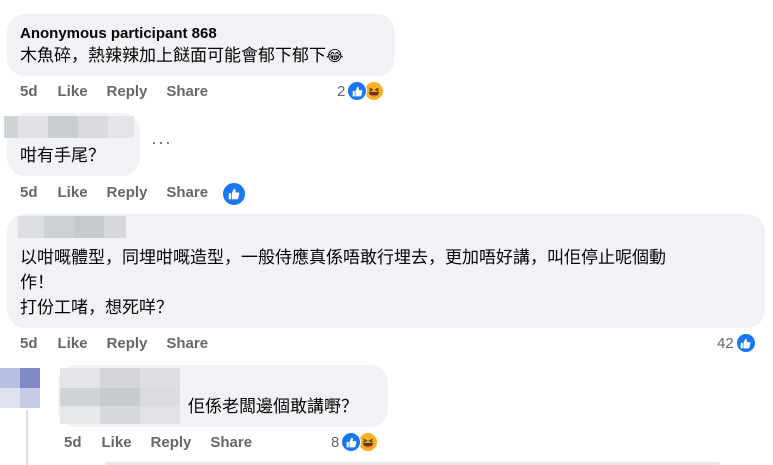  I want to click on laugh-emoji: 😂, so click(335, 56).